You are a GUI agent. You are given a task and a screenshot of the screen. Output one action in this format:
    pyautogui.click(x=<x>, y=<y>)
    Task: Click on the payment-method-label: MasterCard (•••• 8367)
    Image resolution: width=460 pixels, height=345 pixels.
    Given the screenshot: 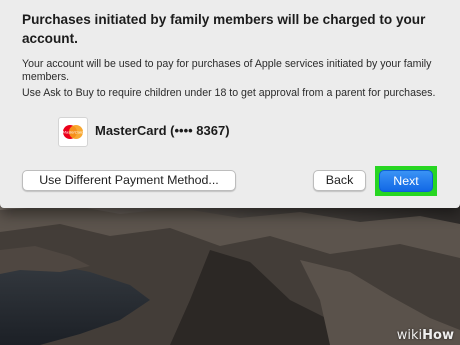 What is the action you would take?
    pyautogui.click(x=162, y=130)
    